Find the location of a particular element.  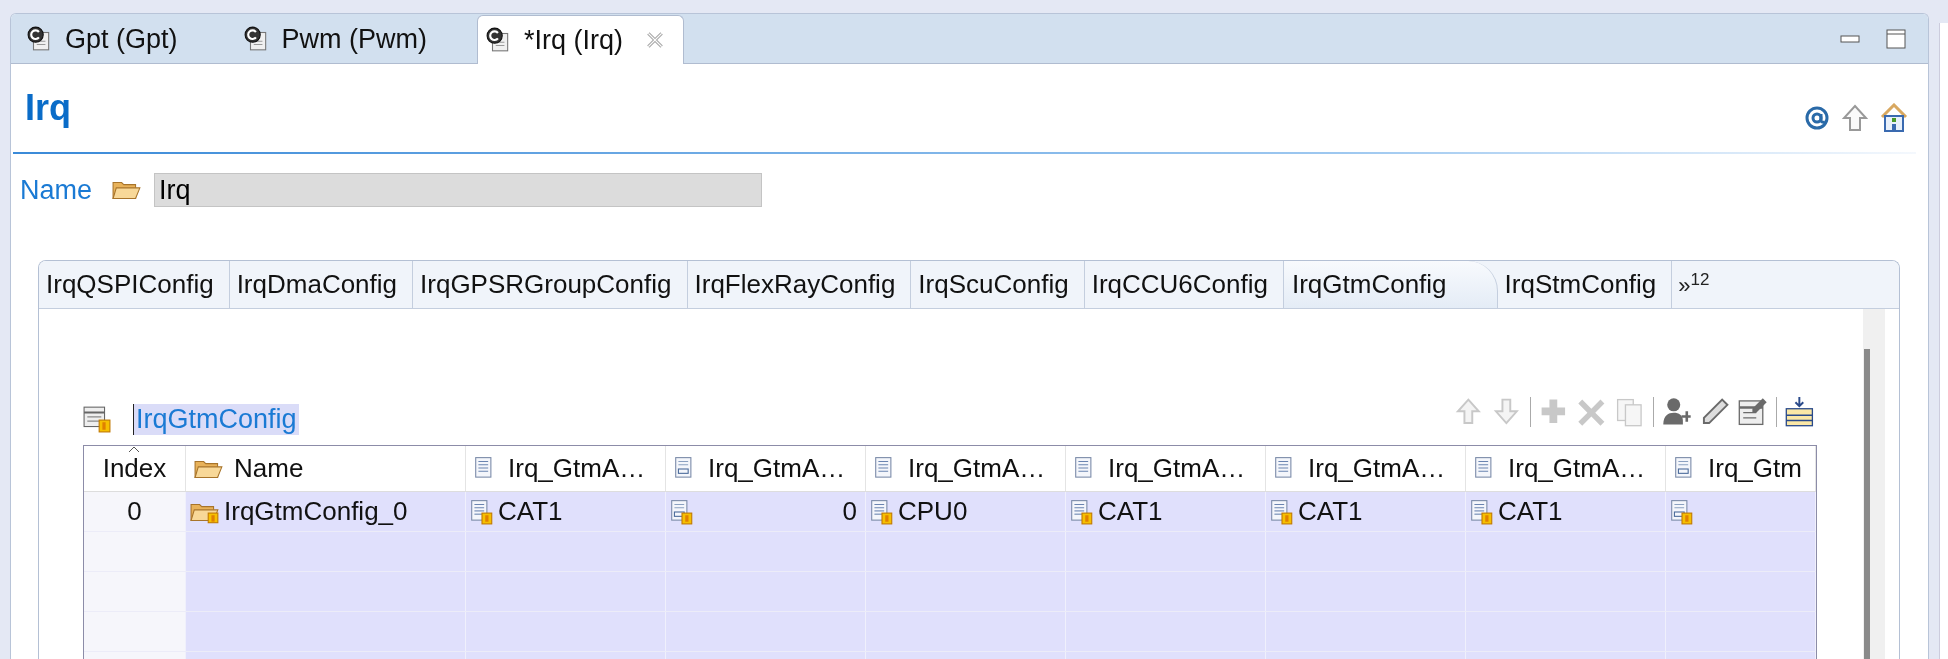

up-arrow-icon is located at coordinates (1855, 118).